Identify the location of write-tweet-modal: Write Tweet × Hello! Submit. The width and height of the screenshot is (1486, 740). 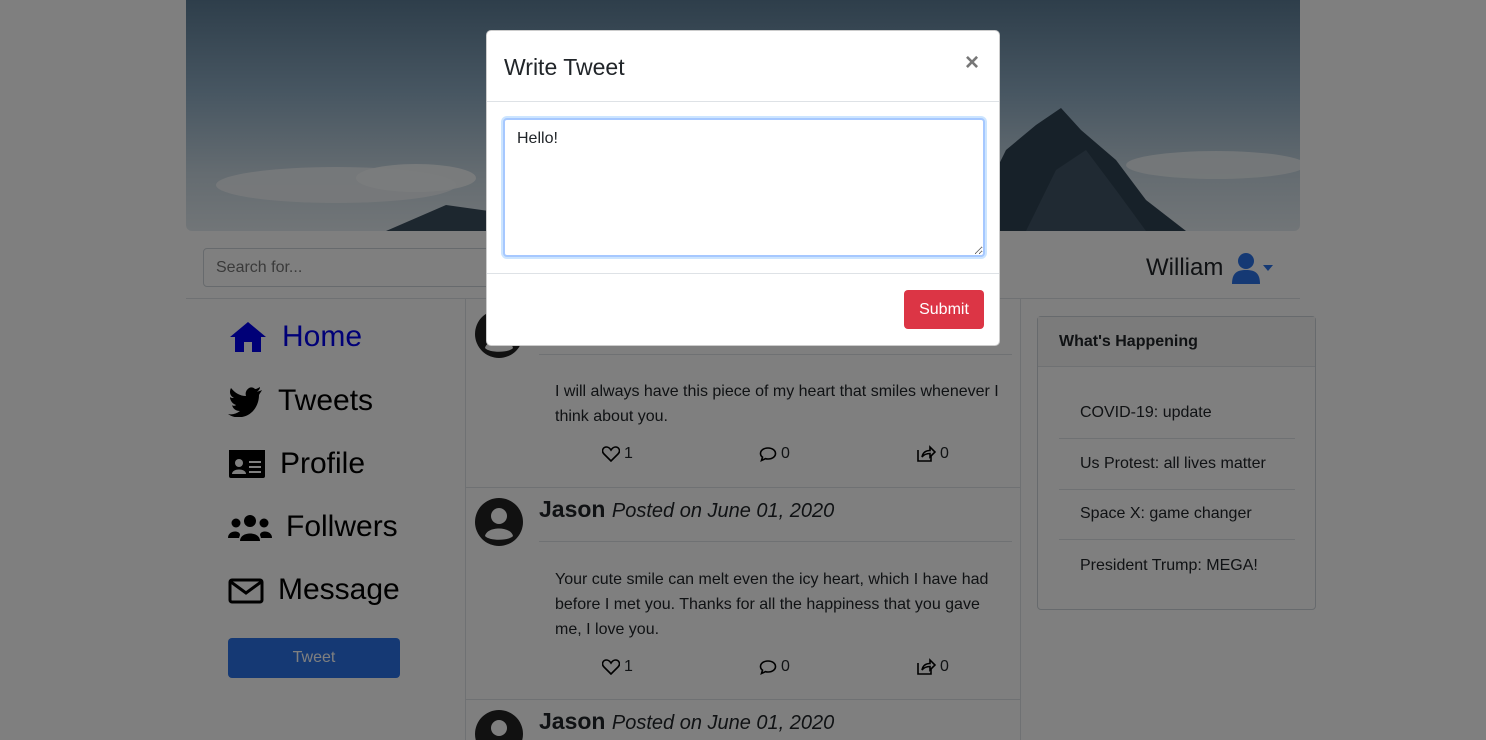
(743, 188).